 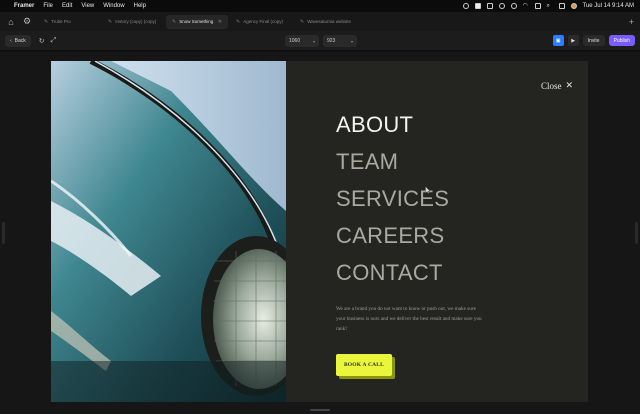 I want to click on nav-link-services: SERVICES, so click(x=392, y=206).